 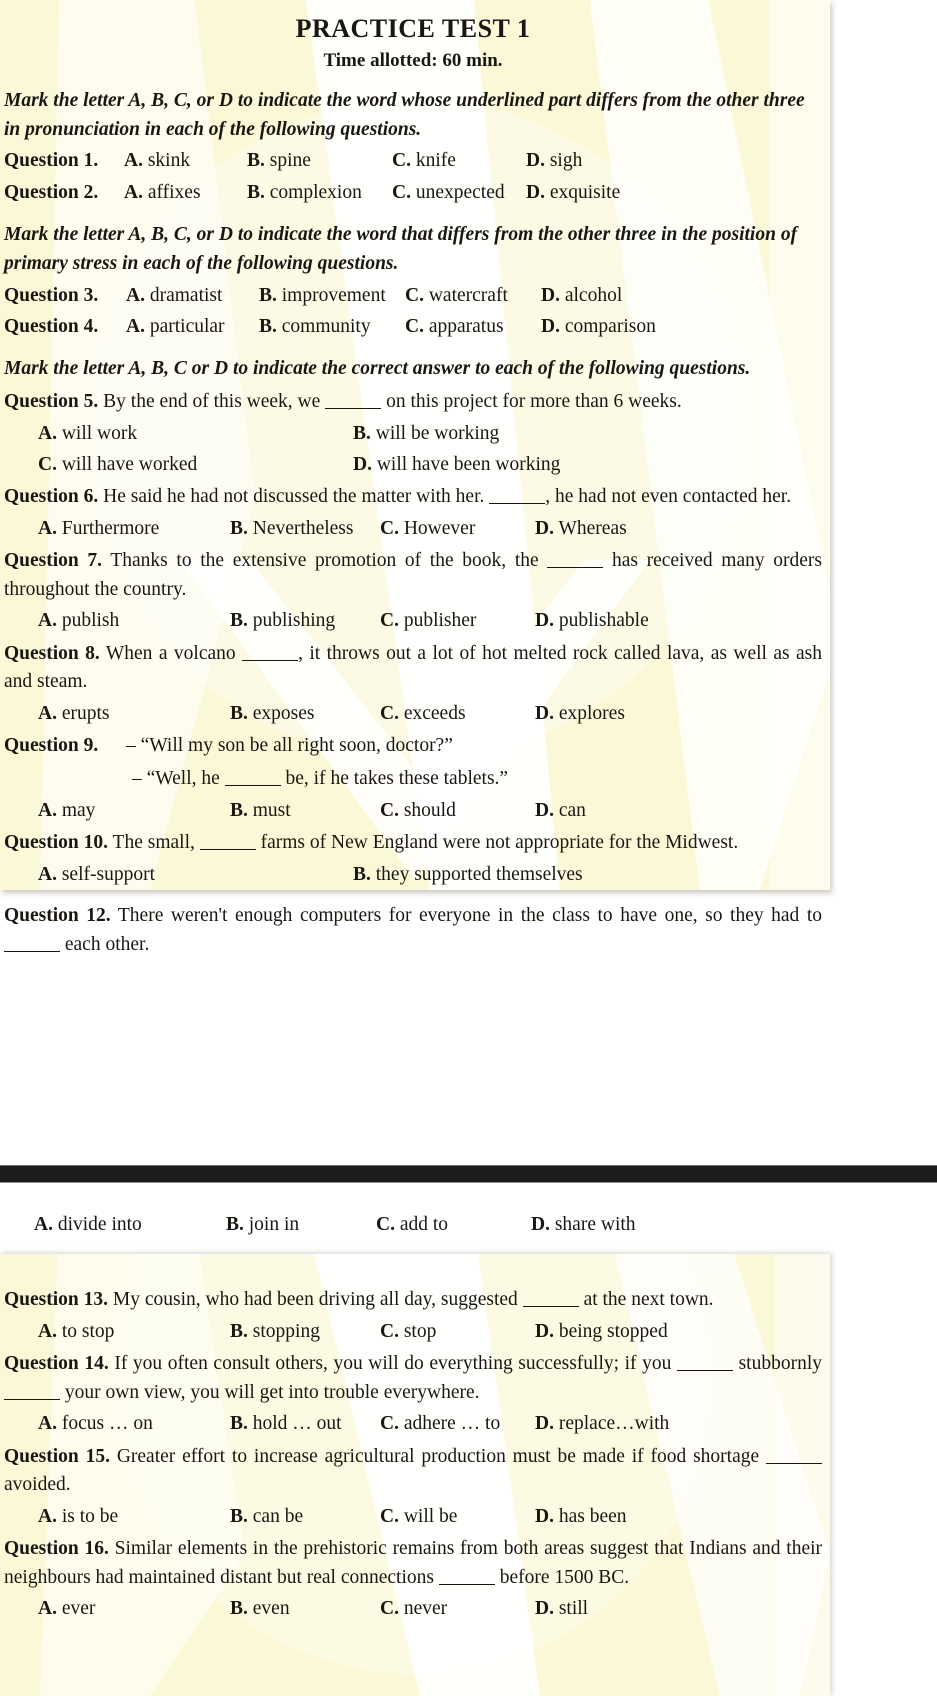 What do you see at coordinates (459, 193) in the screenshot?
I see `question-2-option-c: C. unexpected` at bounding box center [459, 193].